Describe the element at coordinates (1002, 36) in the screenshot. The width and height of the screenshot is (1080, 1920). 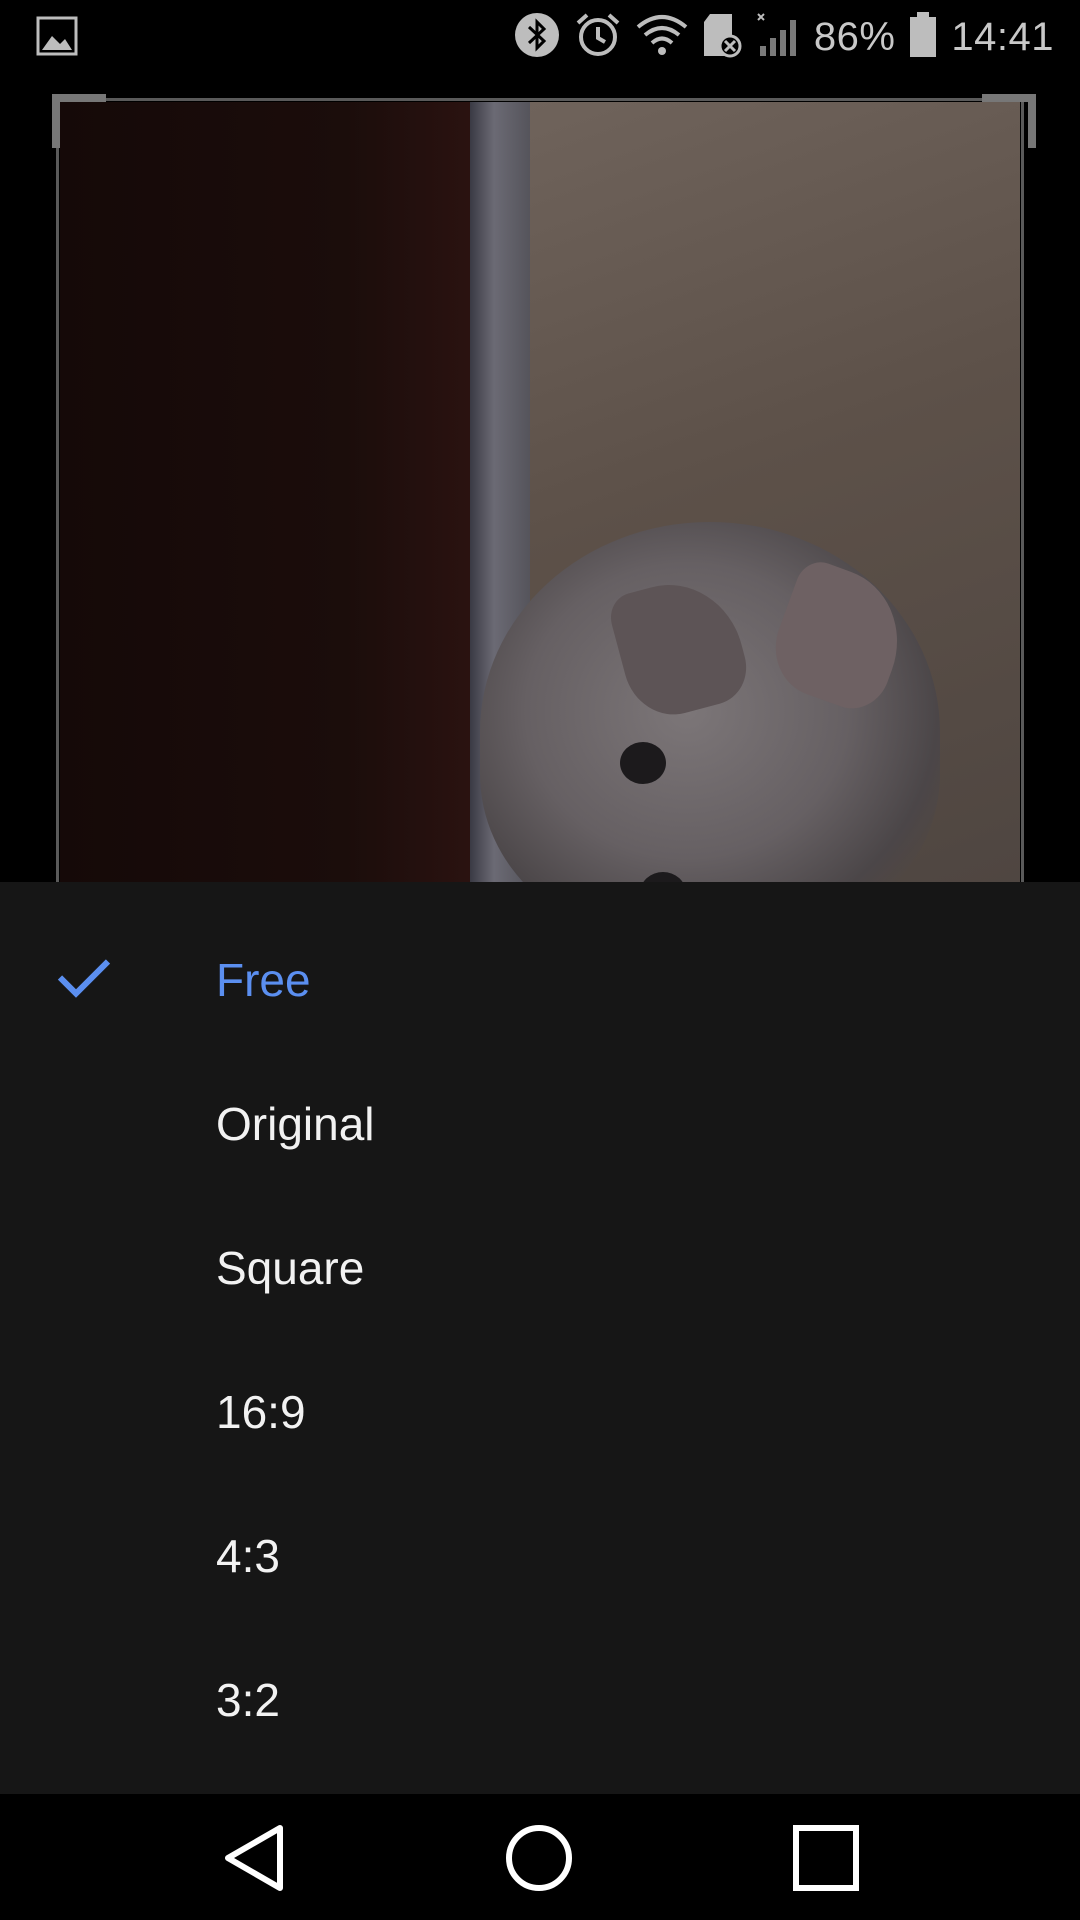
I see `clock: 14:41` at that location.